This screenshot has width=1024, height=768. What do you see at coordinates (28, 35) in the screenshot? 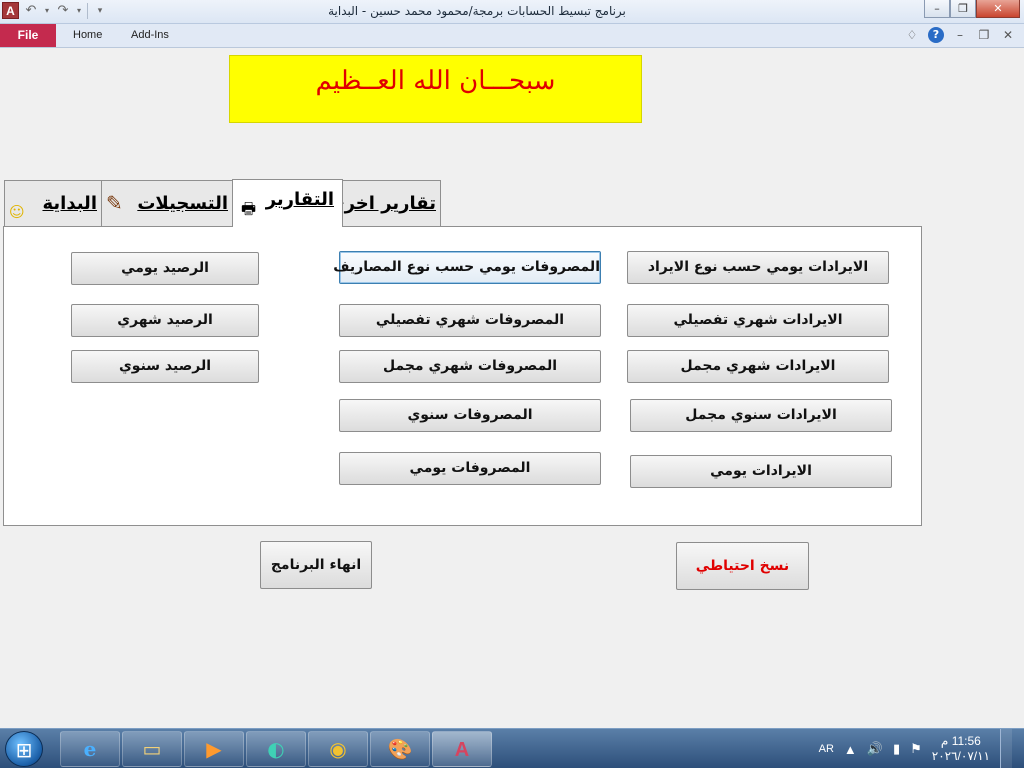
I see `file-tab: File` at bounding box center [28, 35].